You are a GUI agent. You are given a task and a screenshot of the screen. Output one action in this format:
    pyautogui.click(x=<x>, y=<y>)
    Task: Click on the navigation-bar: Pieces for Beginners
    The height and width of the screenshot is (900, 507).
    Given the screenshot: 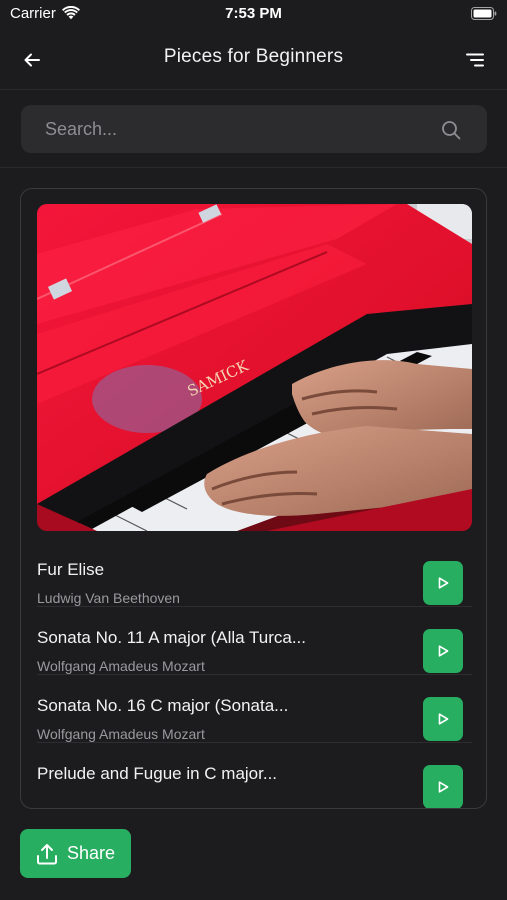 What is the action you would take?
    pyautogui.click(x=253, y=60)
    